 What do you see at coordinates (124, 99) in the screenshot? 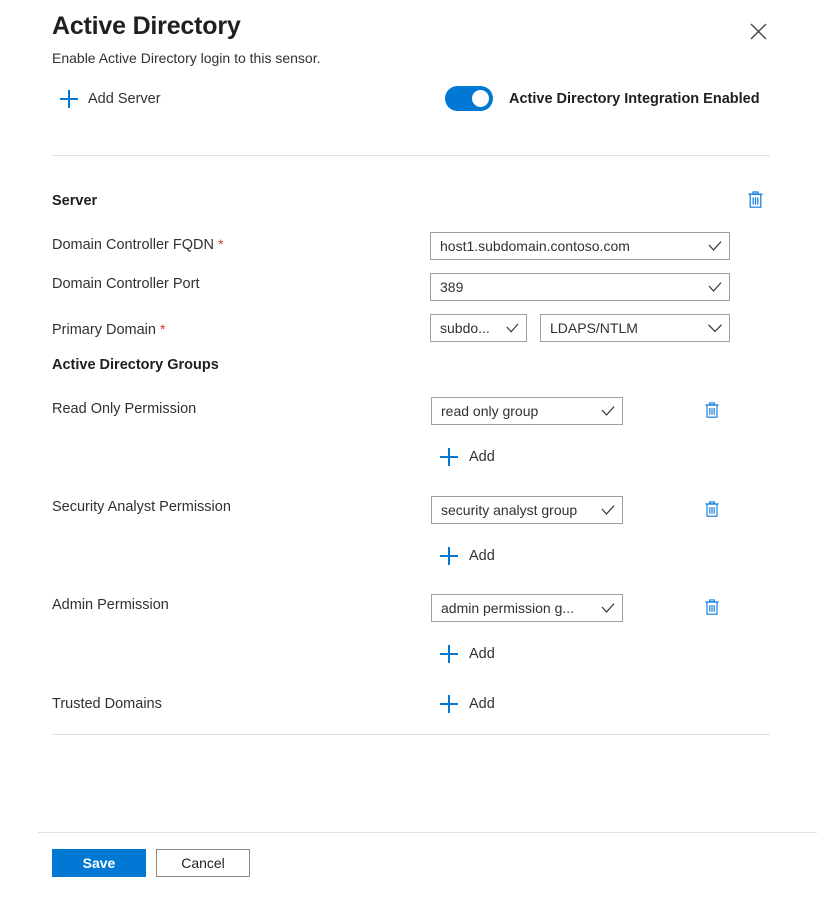
I see `add-server-label: Add Server` at bounding box center [124, 99].